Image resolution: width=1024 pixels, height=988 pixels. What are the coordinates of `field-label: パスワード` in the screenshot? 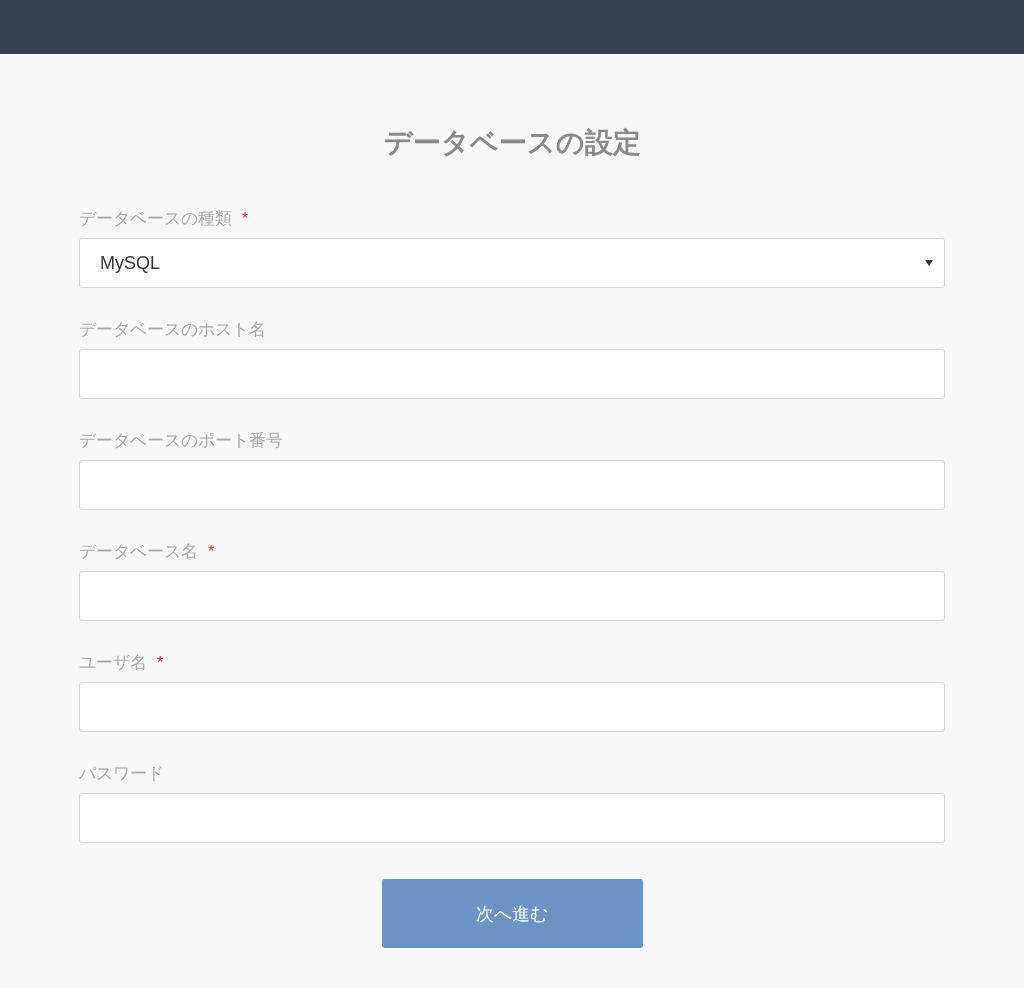 It's located at (121, 774).